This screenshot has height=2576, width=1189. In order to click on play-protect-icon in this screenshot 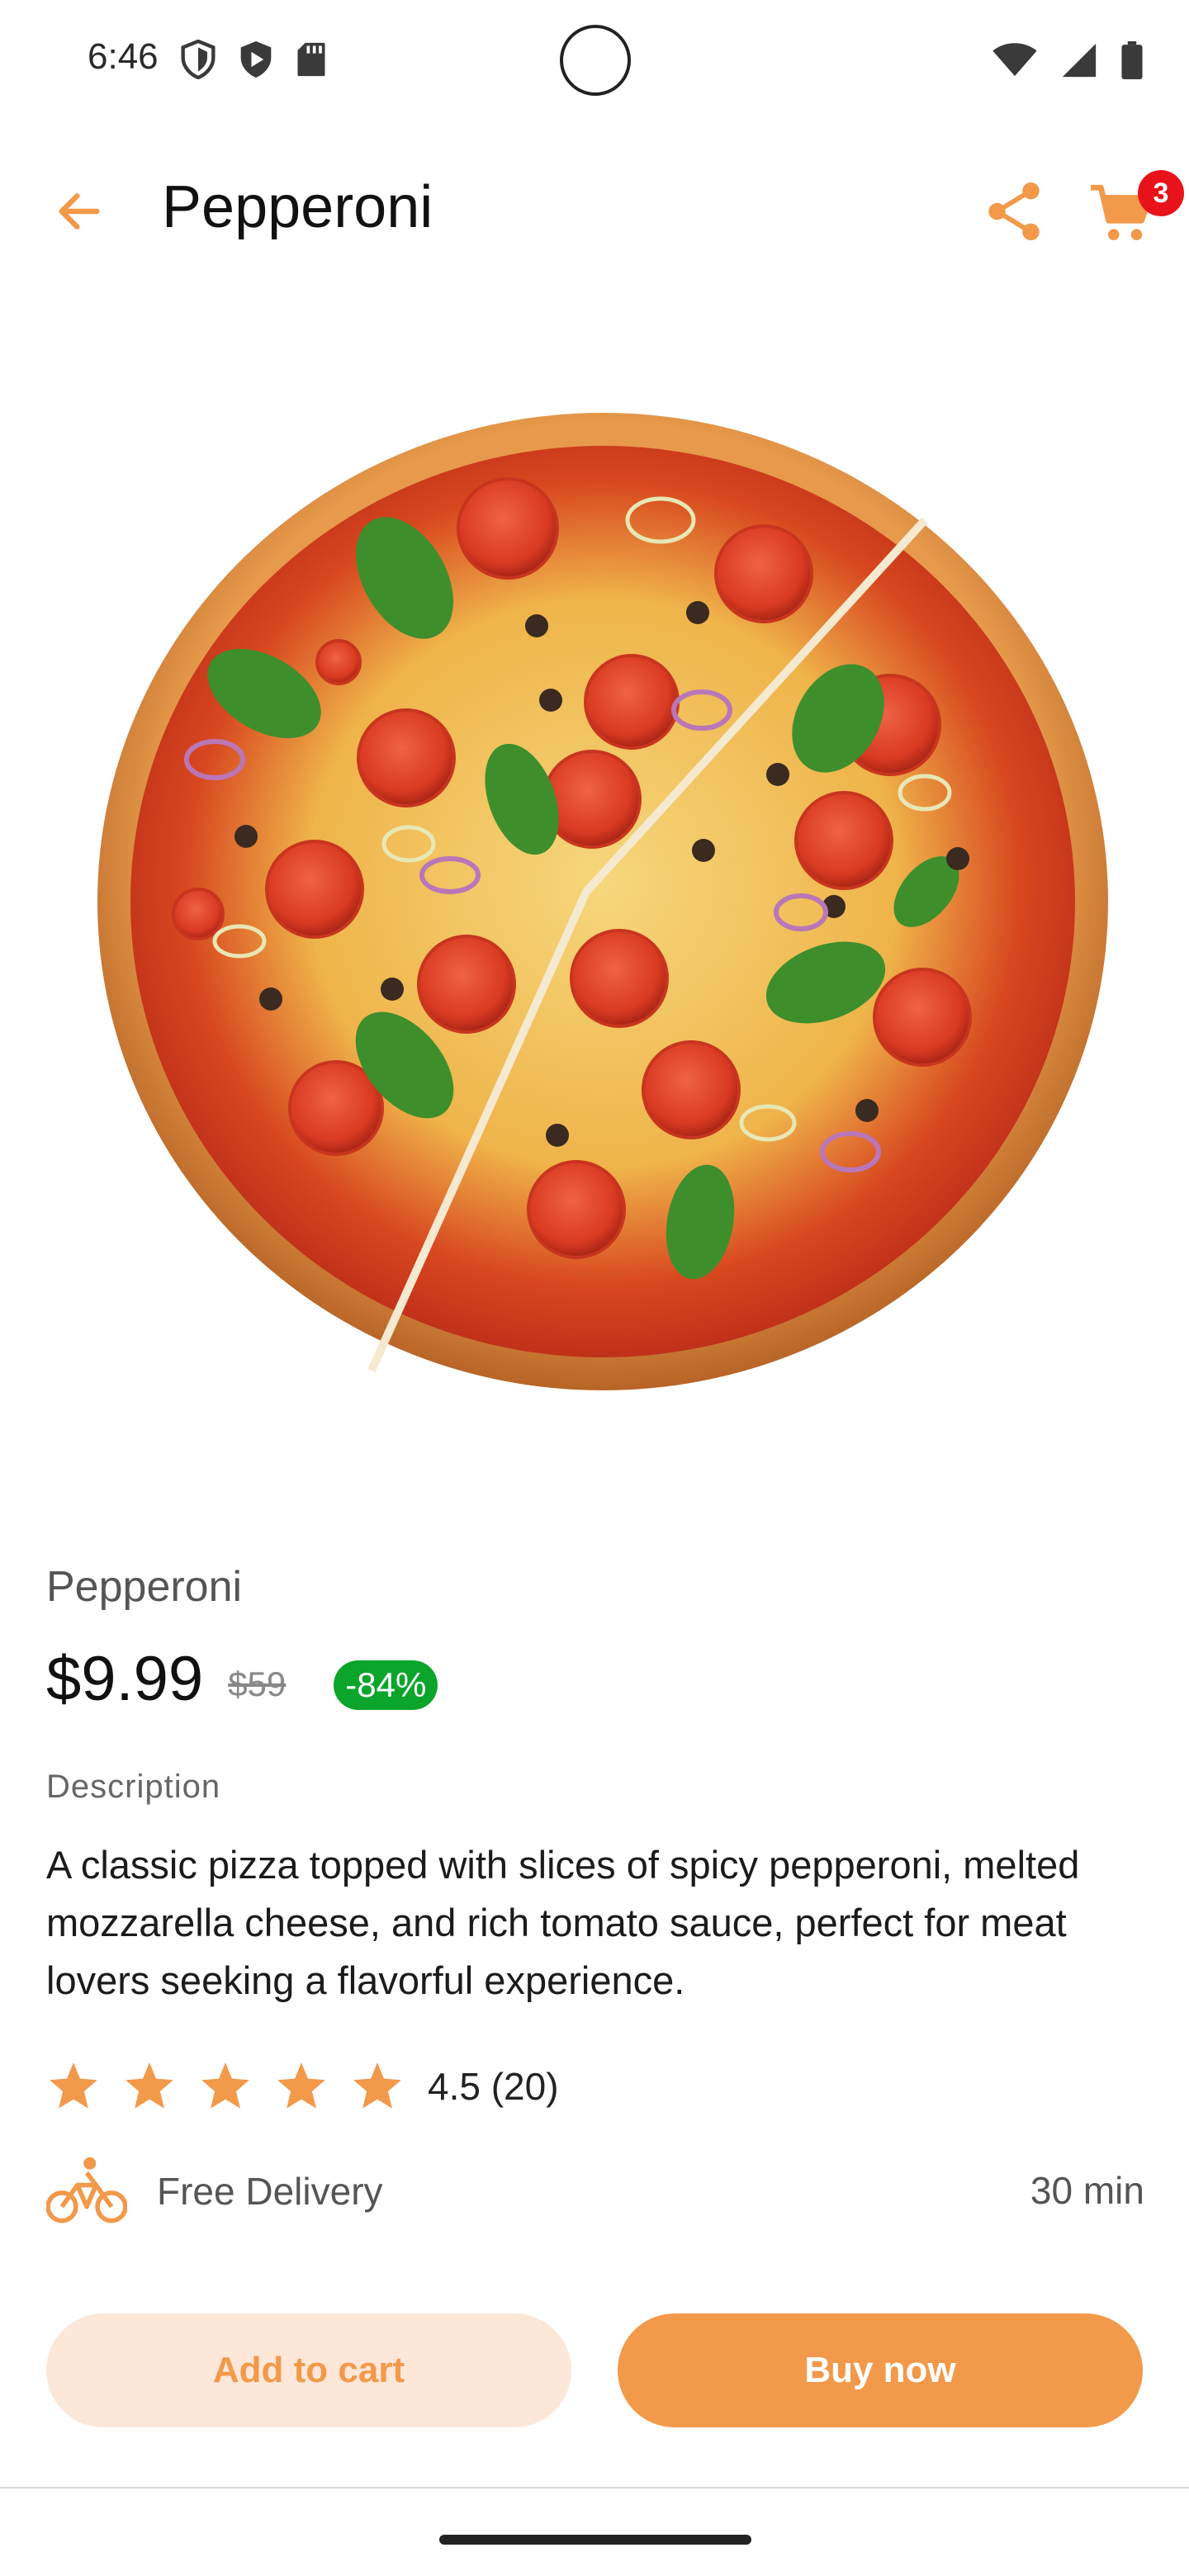, I will do `click(256, 59)`.